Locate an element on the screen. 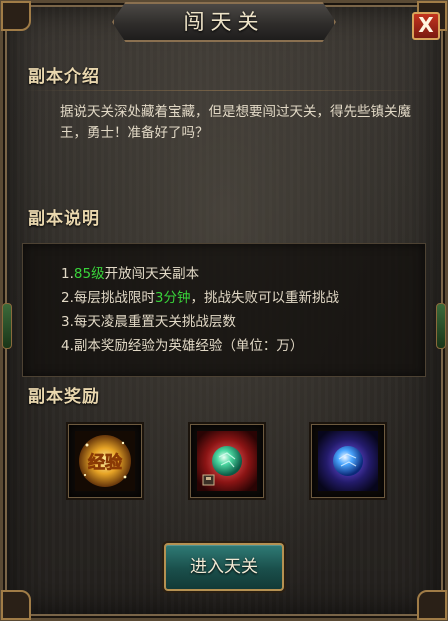 Image resolution: width=448 pixels, height=621 pixels. intro-heading: 副本介绍 is located at coordinates (64, 77).